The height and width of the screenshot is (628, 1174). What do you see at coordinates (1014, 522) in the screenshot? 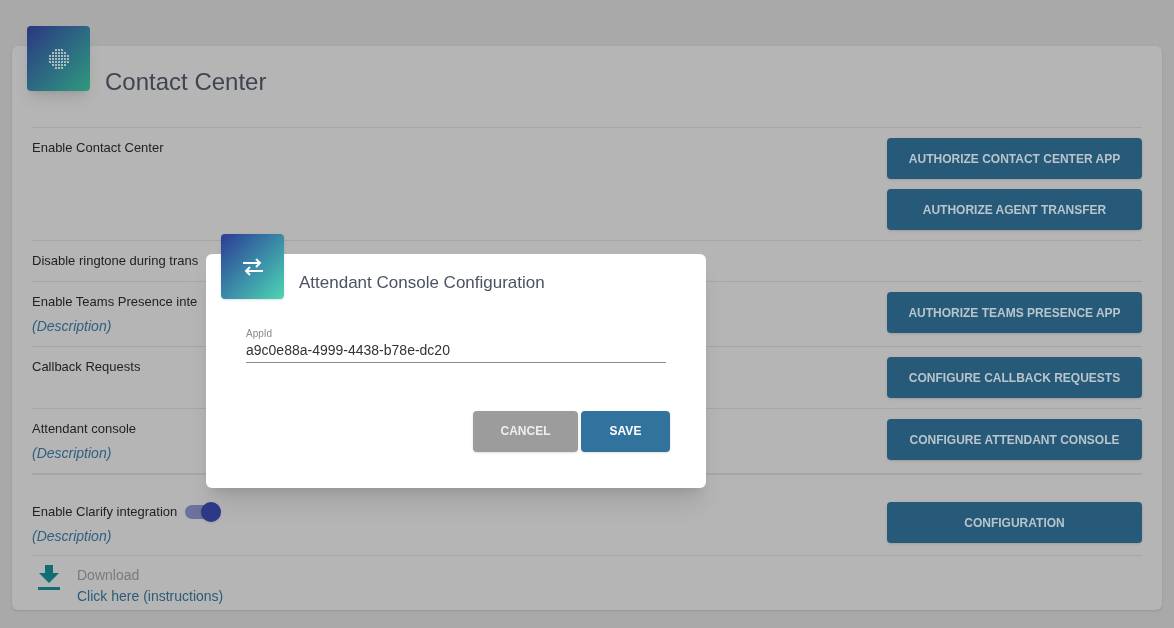
I see `action-button: CONFIGURATION` at bounding box center [1014, 522].